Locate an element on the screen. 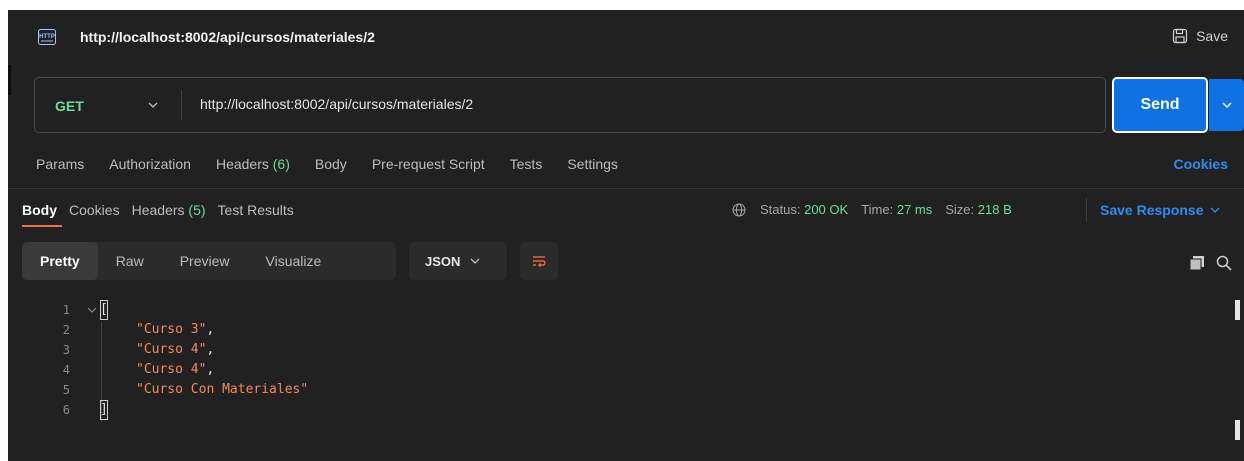  line-number: 4 is located at coordinates (66, 370).